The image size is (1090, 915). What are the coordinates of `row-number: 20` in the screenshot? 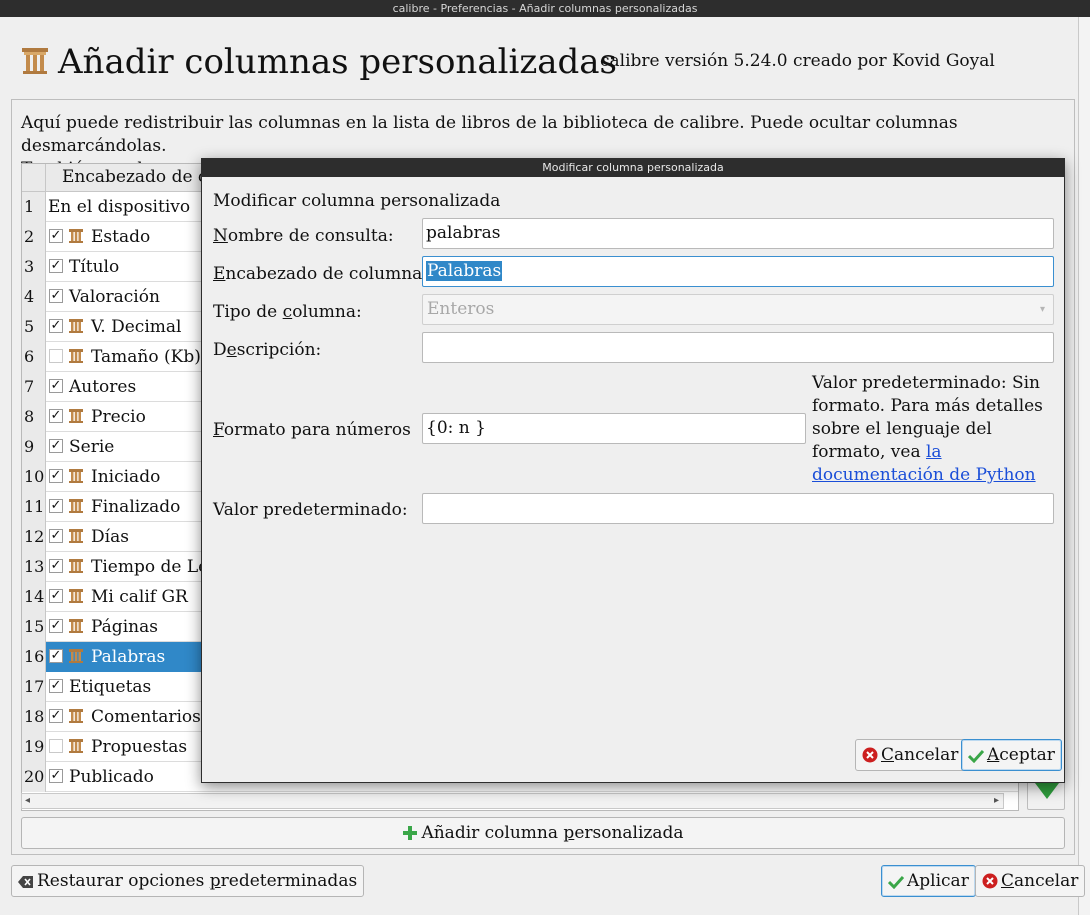 It's located at (34, 777).